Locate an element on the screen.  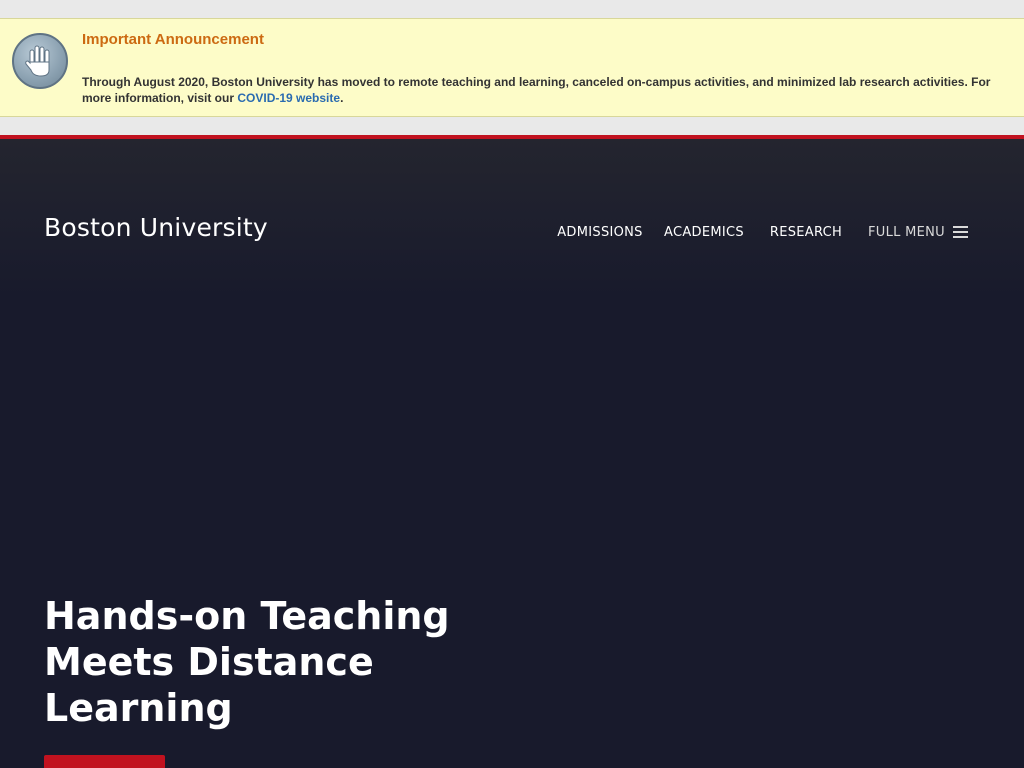
announcement-period: . is located at coordinates (342, 98).